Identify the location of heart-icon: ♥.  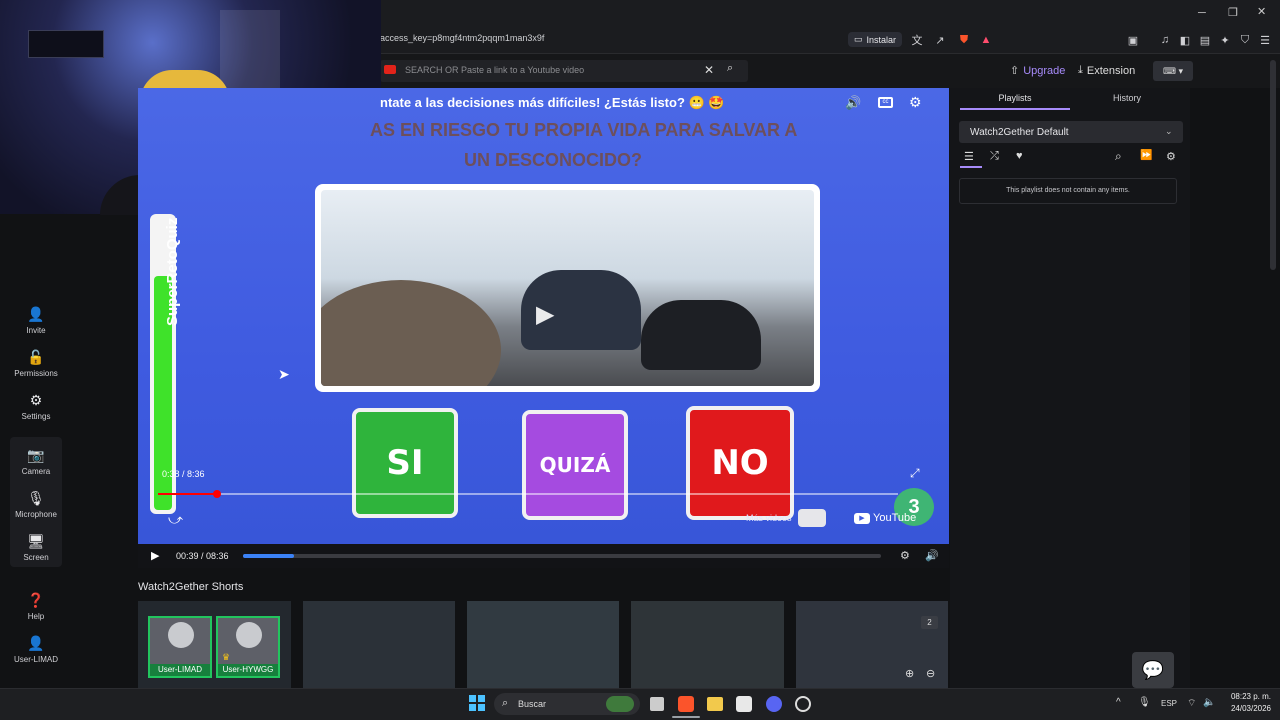
(1019, 156).